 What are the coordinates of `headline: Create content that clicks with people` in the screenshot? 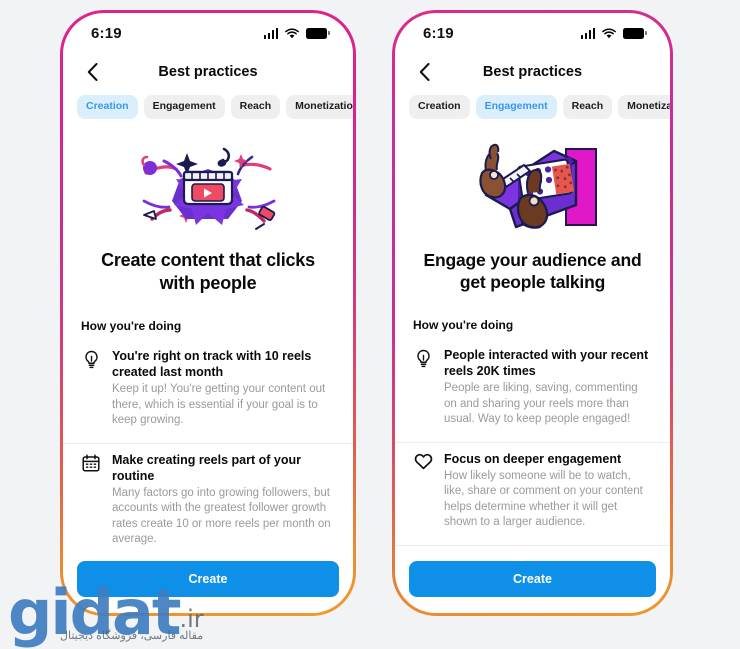 It's located at (208, 271).